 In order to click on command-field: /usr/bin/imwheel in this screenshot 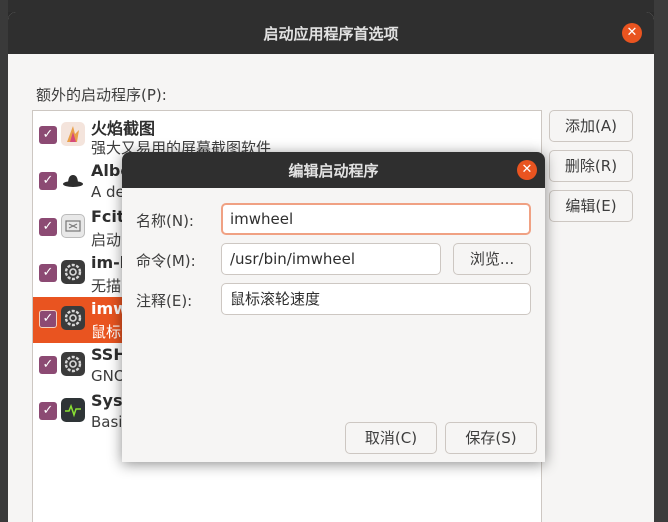, I will do `click(331, 259)`.